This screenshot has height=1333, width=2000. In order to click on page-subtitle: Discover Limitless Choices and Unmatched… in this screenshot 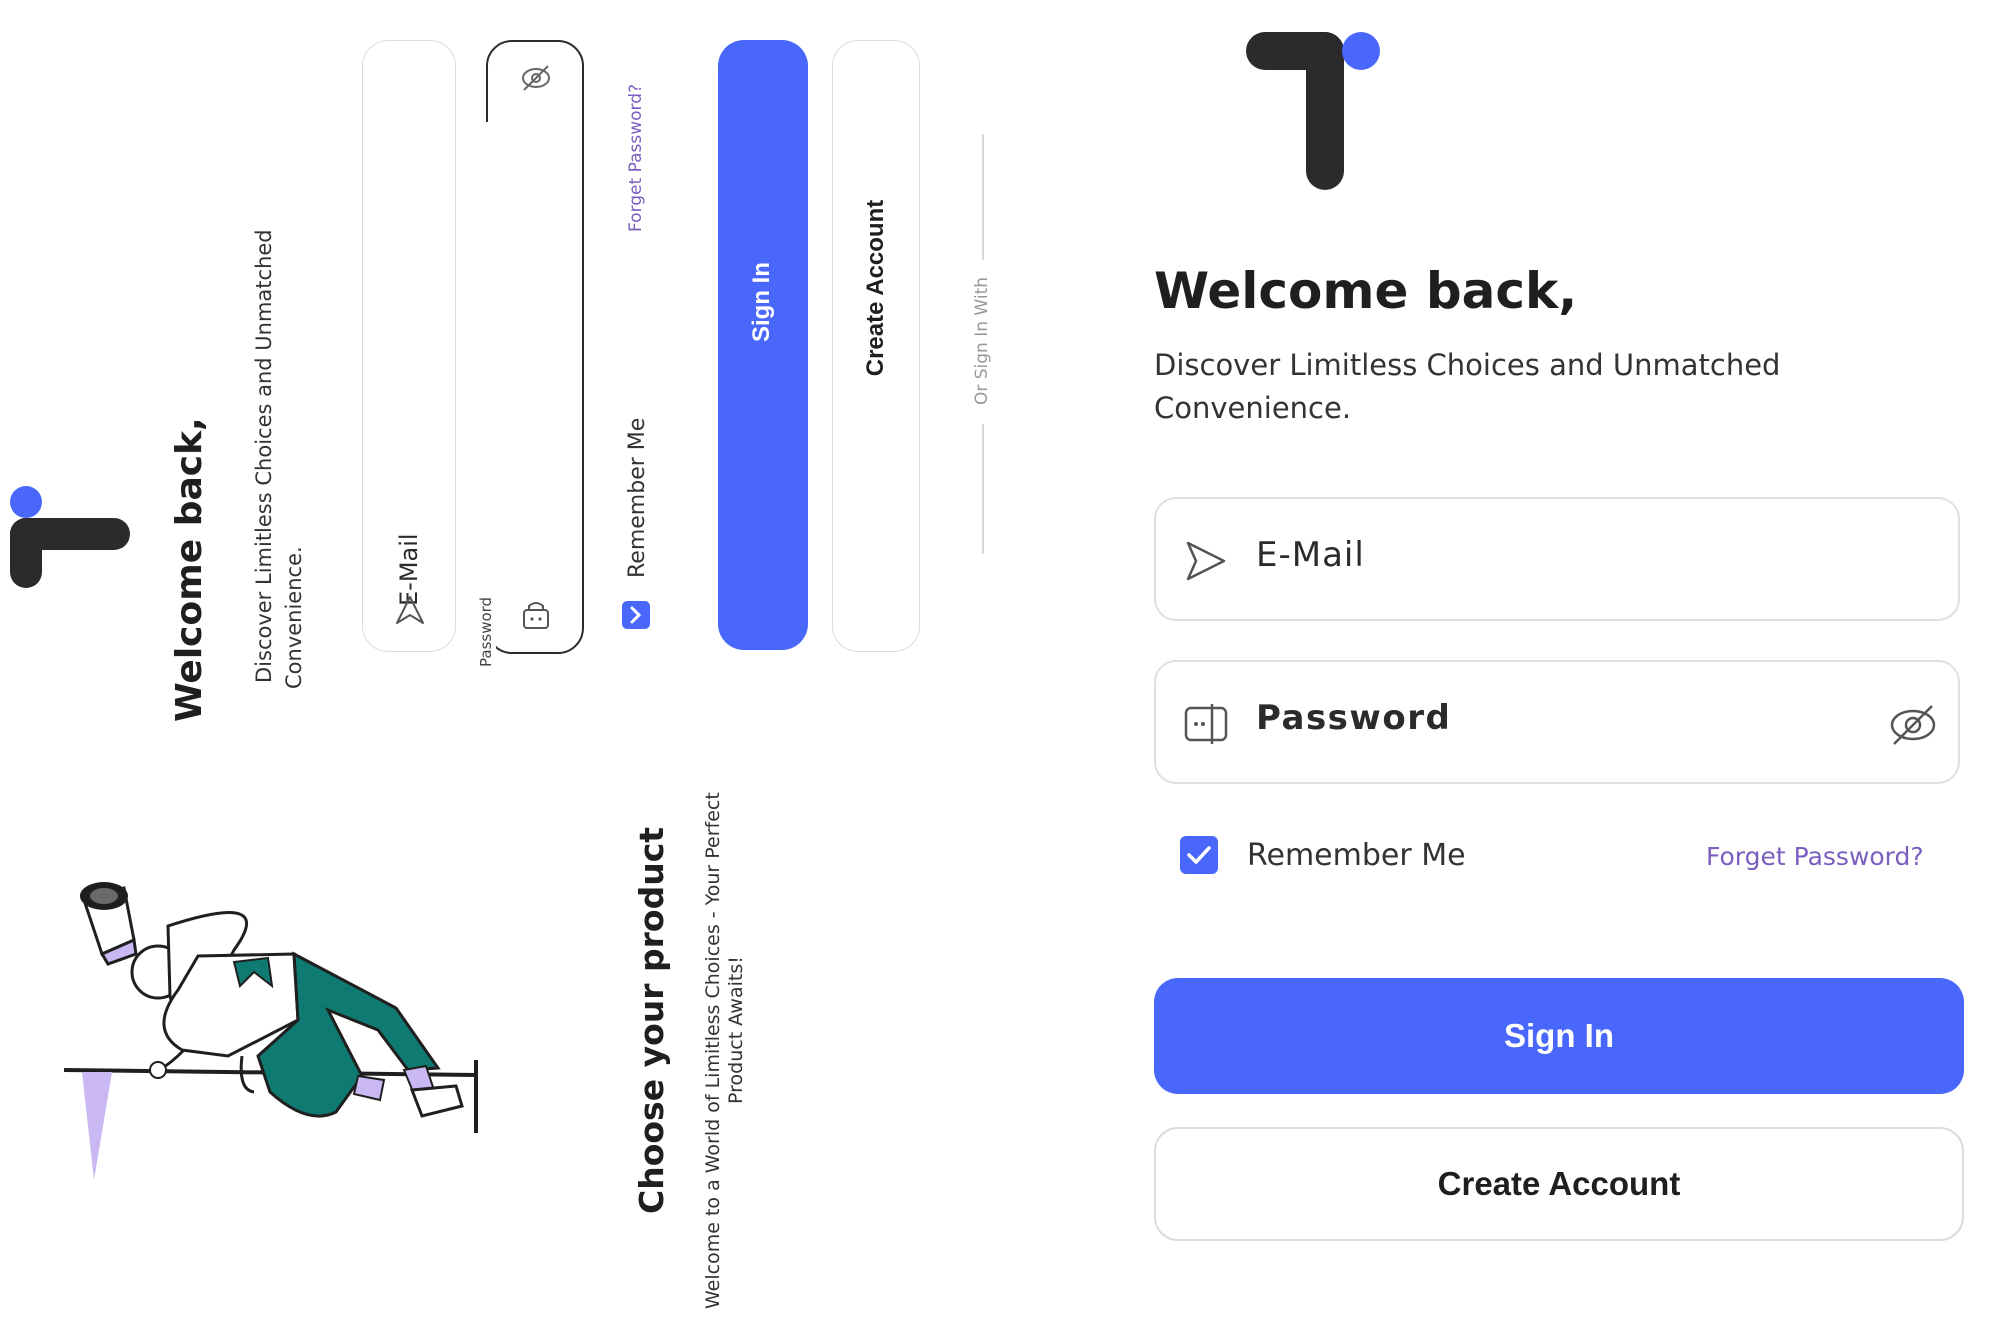, I will do `click(1467, 387)`.